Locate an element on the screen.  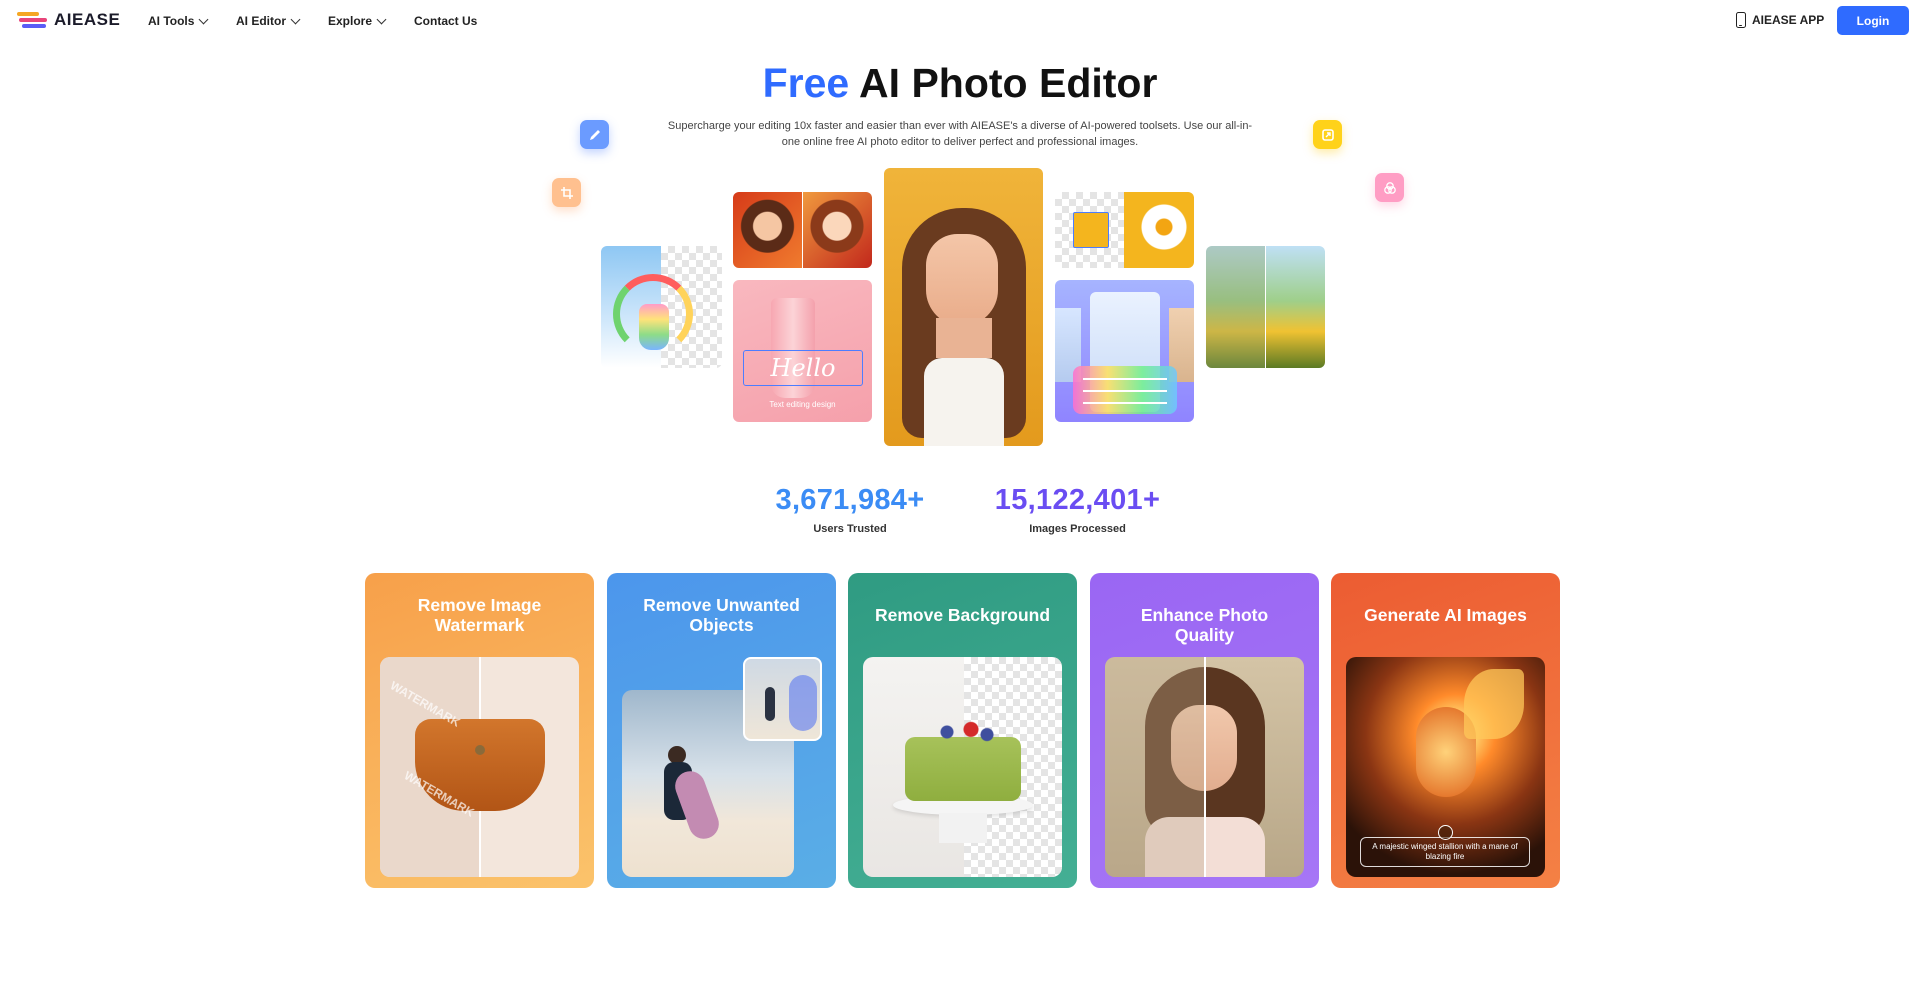
aiease-logo: AIEASE is located at coordinates (68, 20).